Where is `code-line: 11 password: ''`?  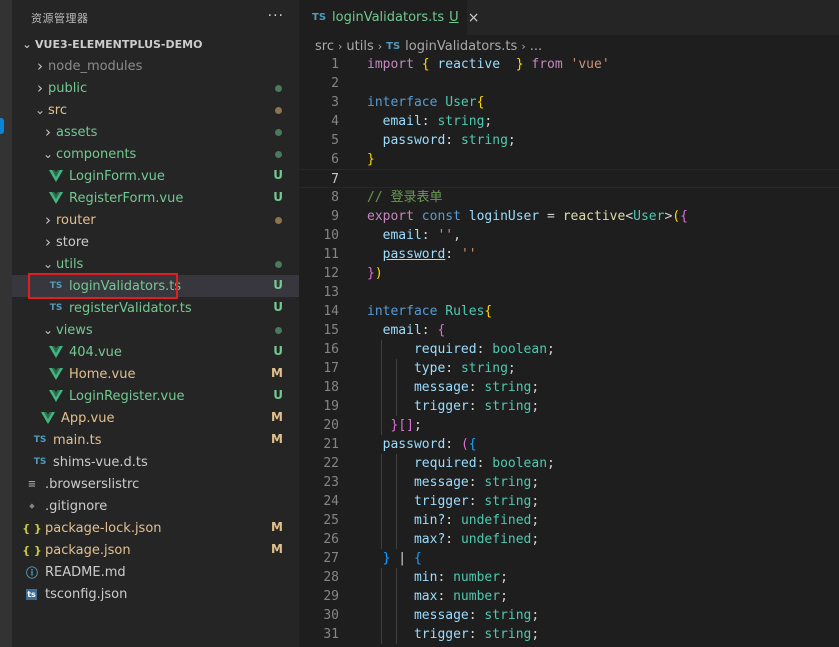 code-line: 11 password: '' is located at coordinates (569, 254).